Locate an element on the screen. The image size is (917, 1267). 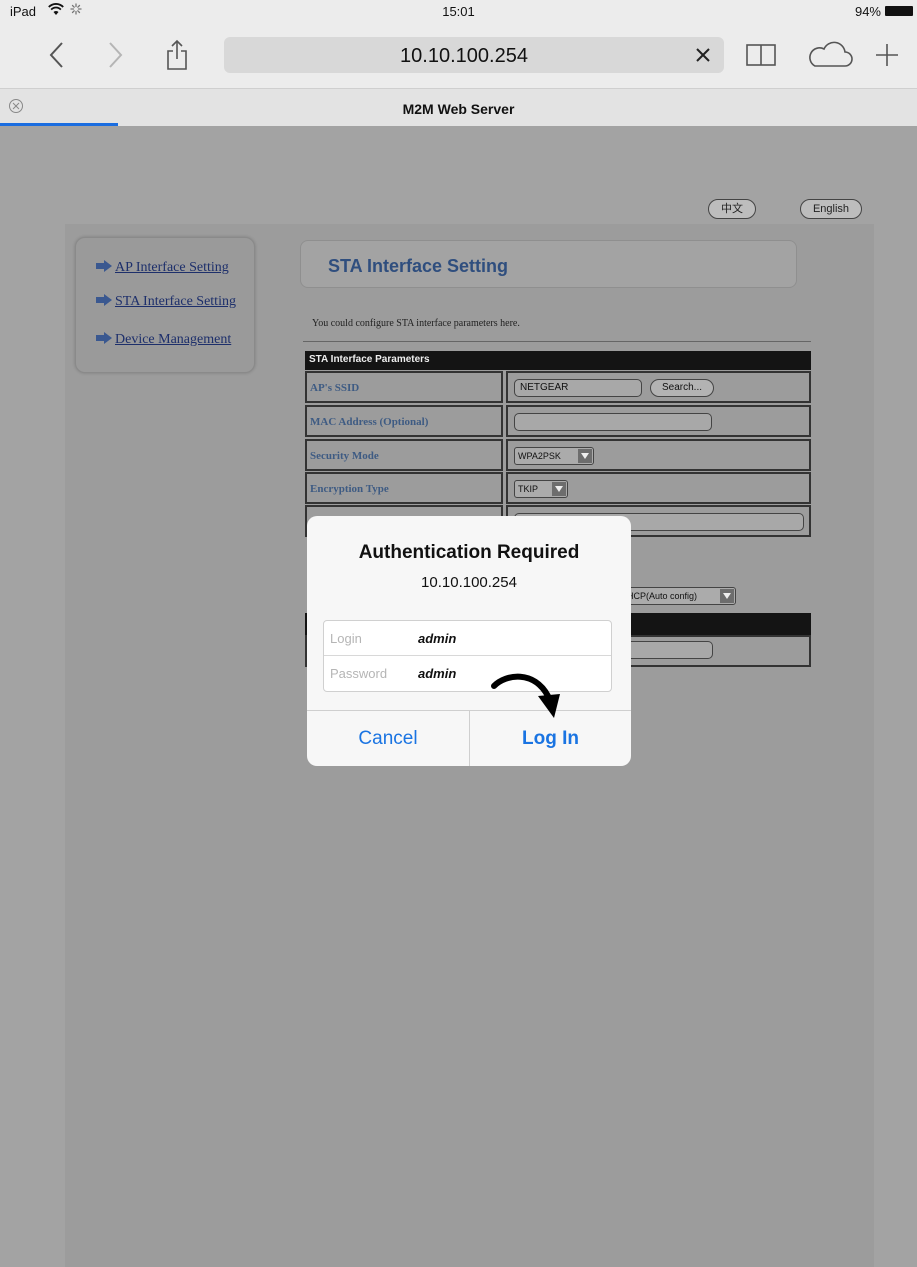
language-chinese-button: 中文 is located at coordinates (732, 209).